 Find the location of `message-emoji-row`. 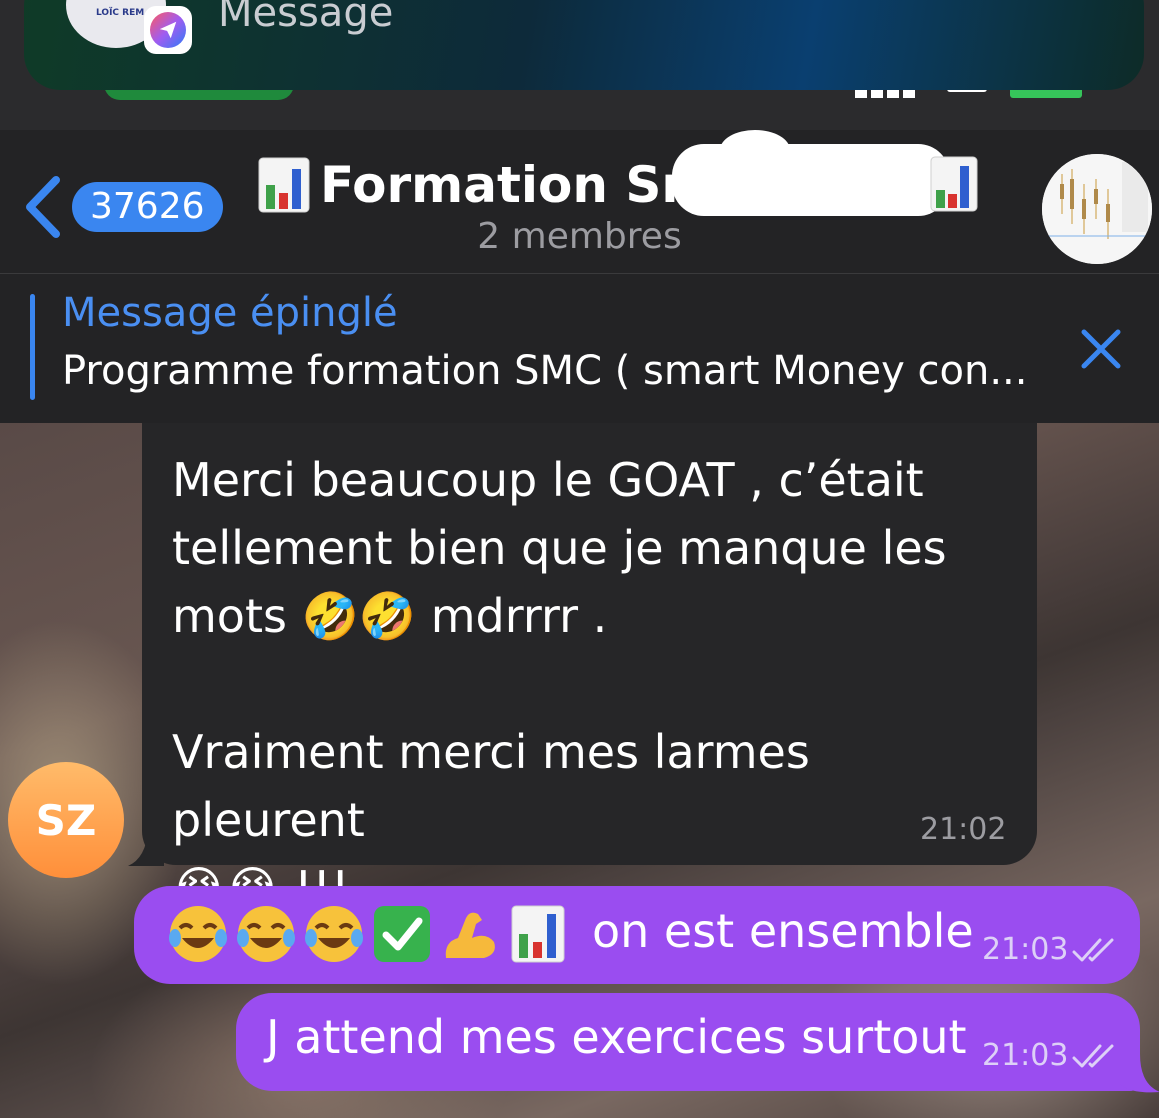

message-emoji-row is located at coordinates (368, 934).